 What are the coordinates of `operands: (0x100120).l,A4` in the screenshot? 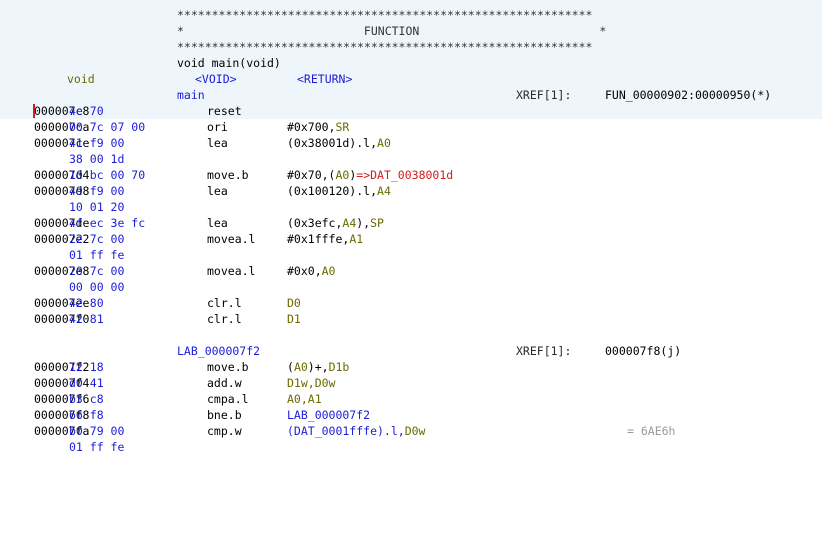 It's located at (339, 191).